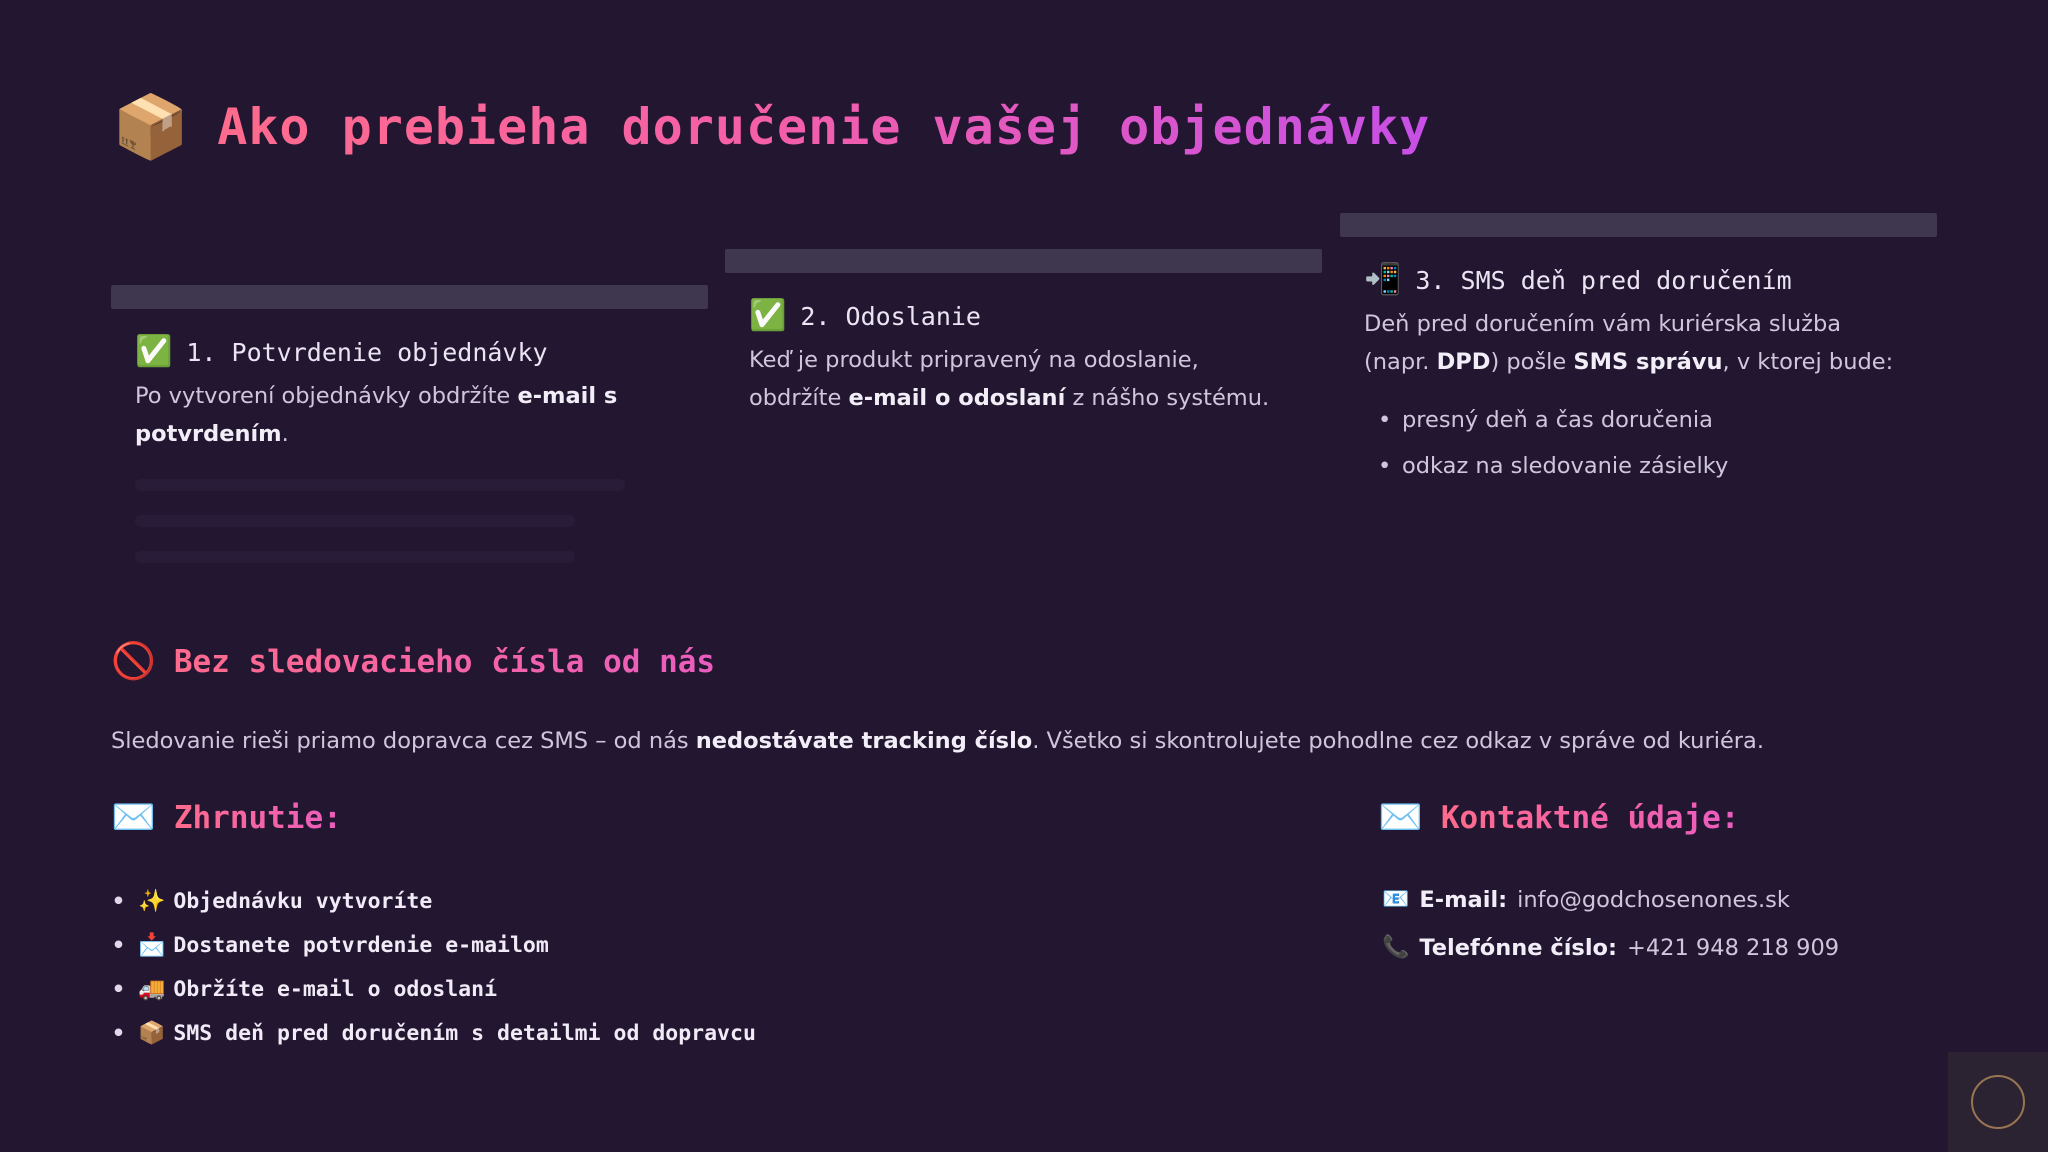  I want to click on incoming-envelope-icon: 📩, so click(152, 945).